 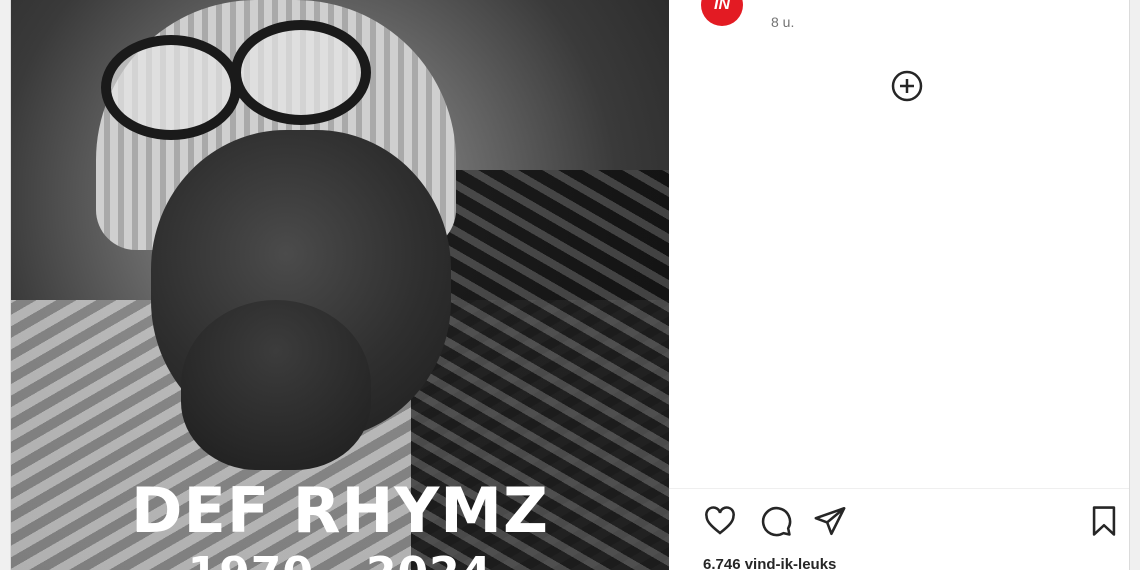 What do you see at coordinates (899, 522) in the screenshot?
I see `post-actions` at bounding box center [899, 522].